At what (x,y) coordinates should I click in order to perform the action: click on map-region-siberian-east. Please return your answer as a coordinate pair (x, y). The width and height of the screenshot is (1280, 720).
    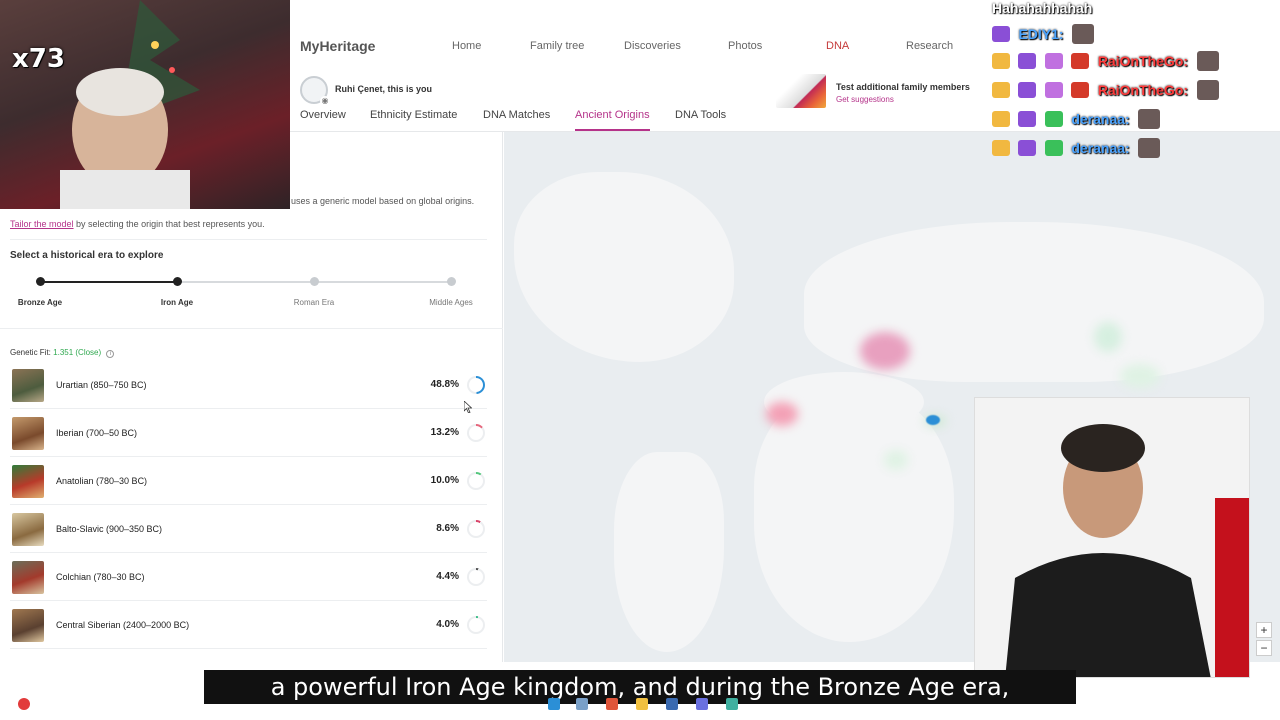
    Looking at the image, I should click on (1140, 376).